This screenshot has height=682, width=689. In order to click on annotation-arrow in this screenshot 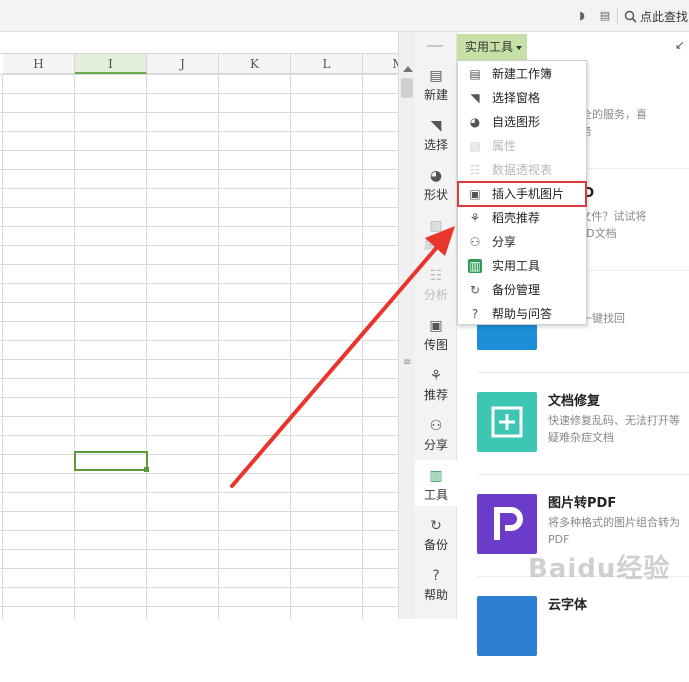, I will do `click(342, 357)`.